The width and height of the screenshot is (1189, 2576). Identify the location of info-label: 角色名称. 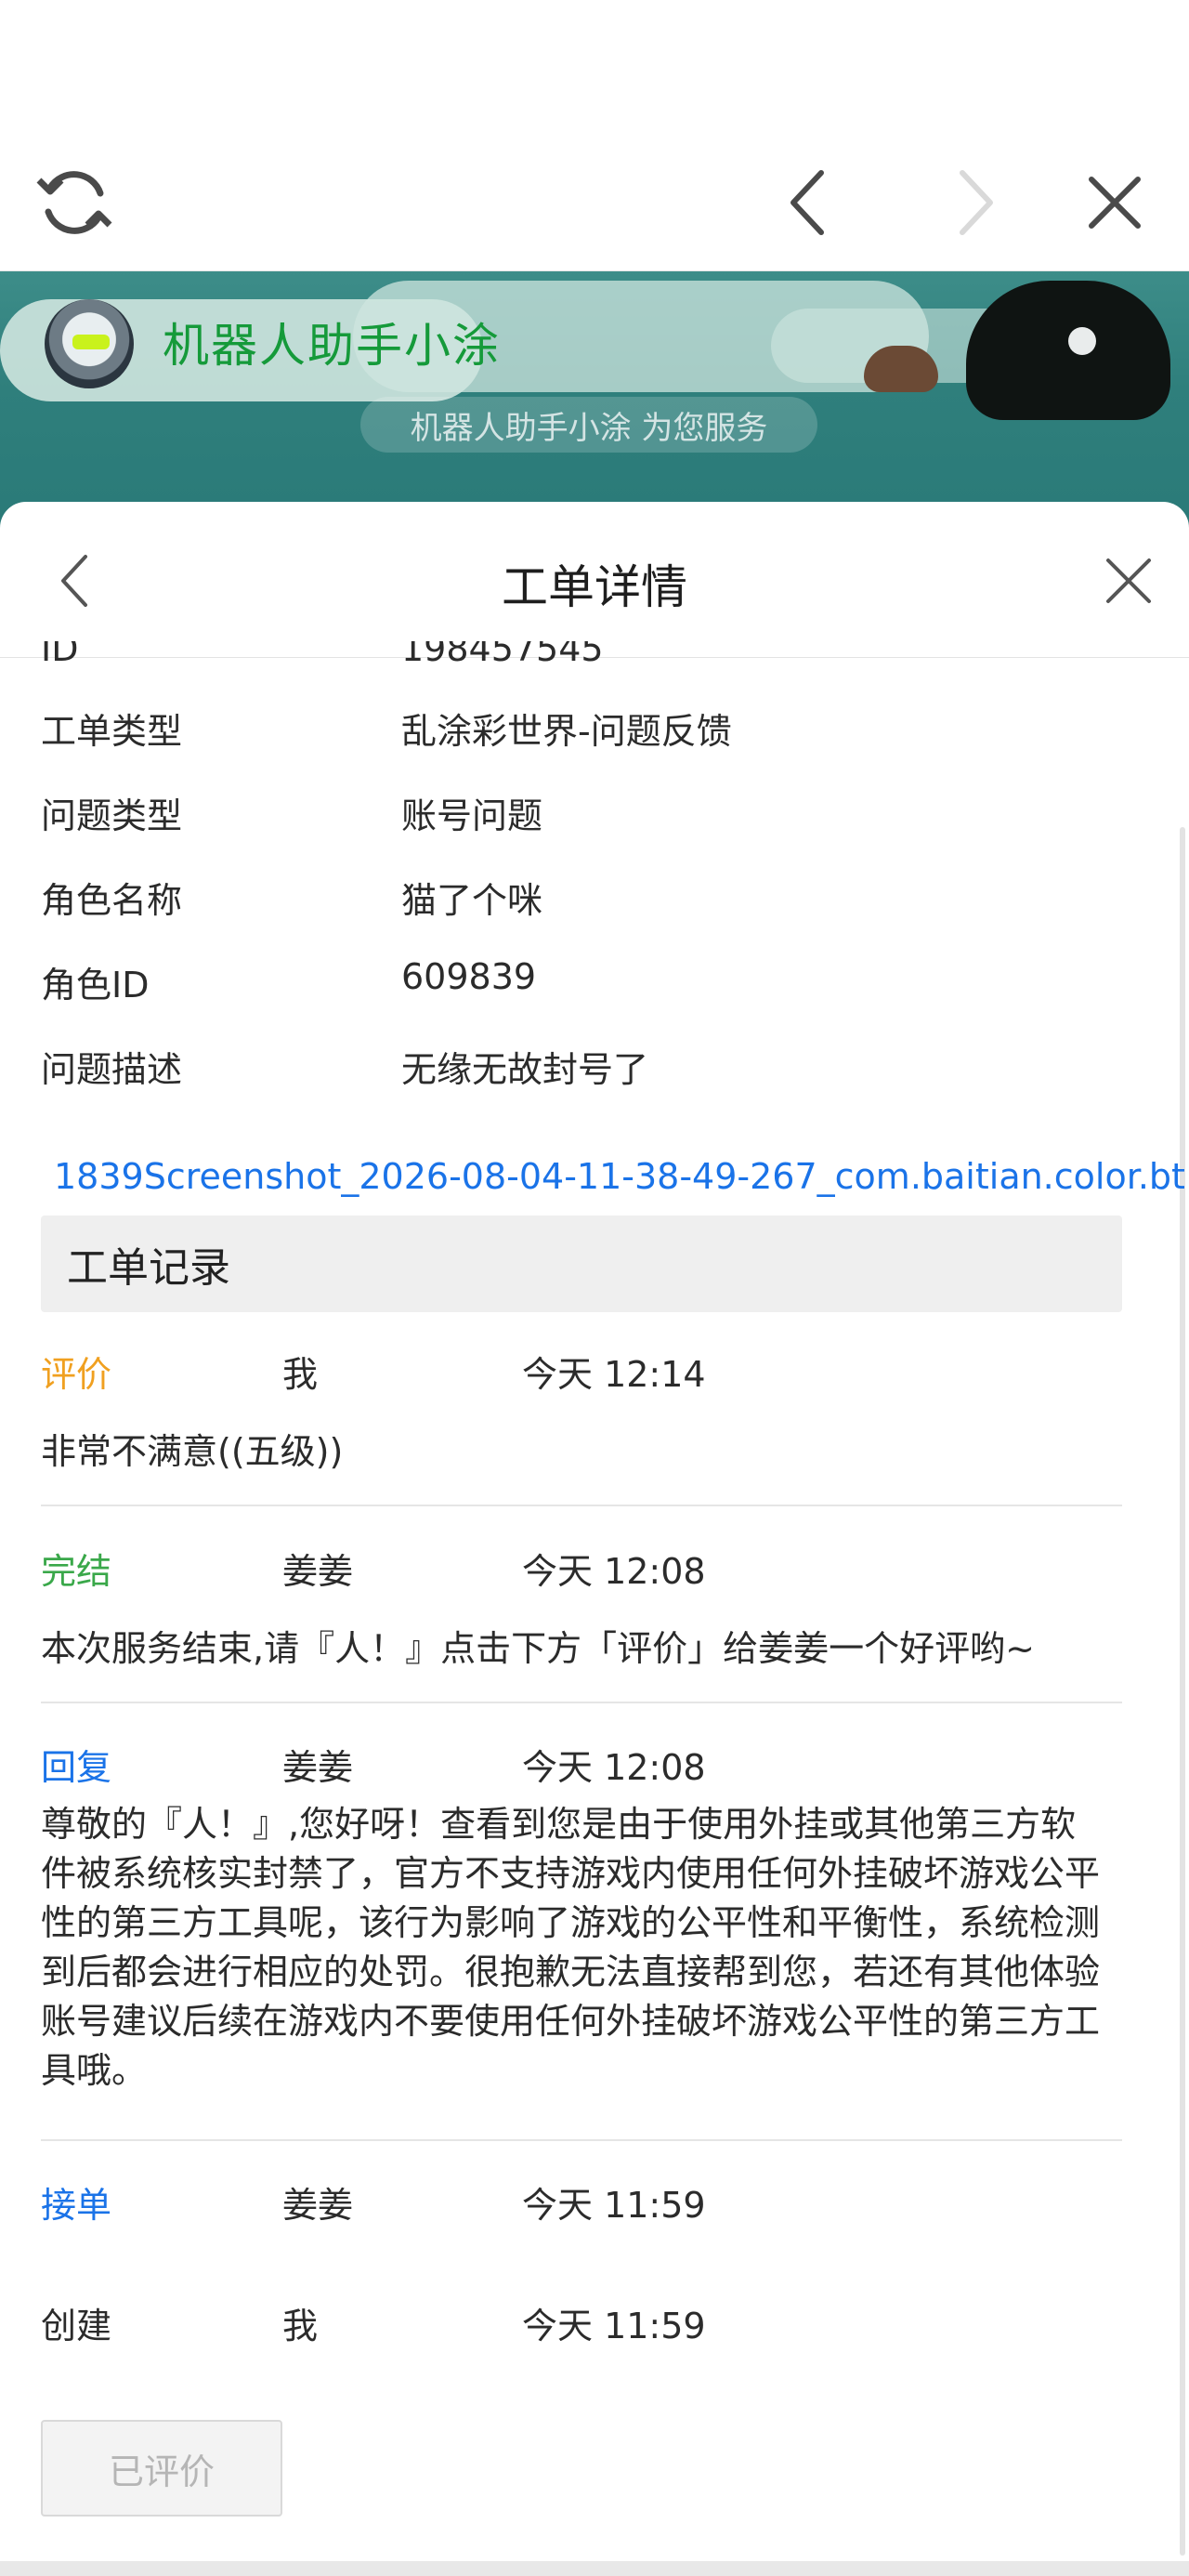
(112, 900).